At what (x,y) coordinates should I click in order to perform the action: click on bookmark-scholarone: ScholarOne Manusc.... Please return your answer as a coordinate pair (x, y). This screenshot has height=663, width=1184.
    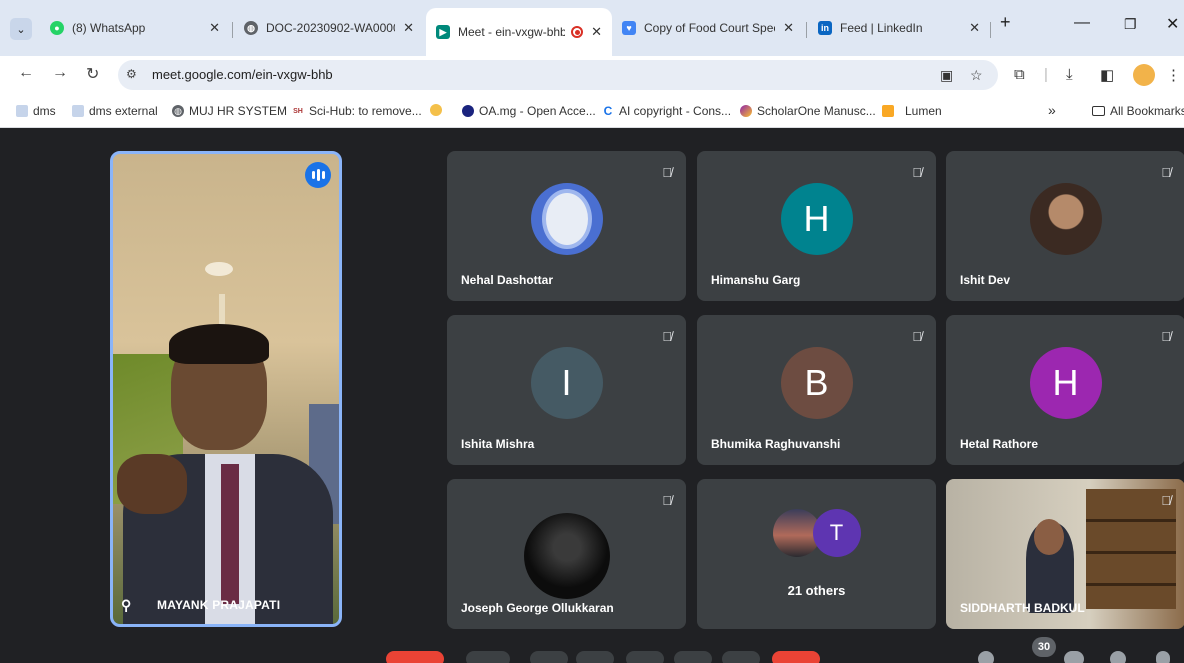
    Looking at the image, I should click on (808, 111).